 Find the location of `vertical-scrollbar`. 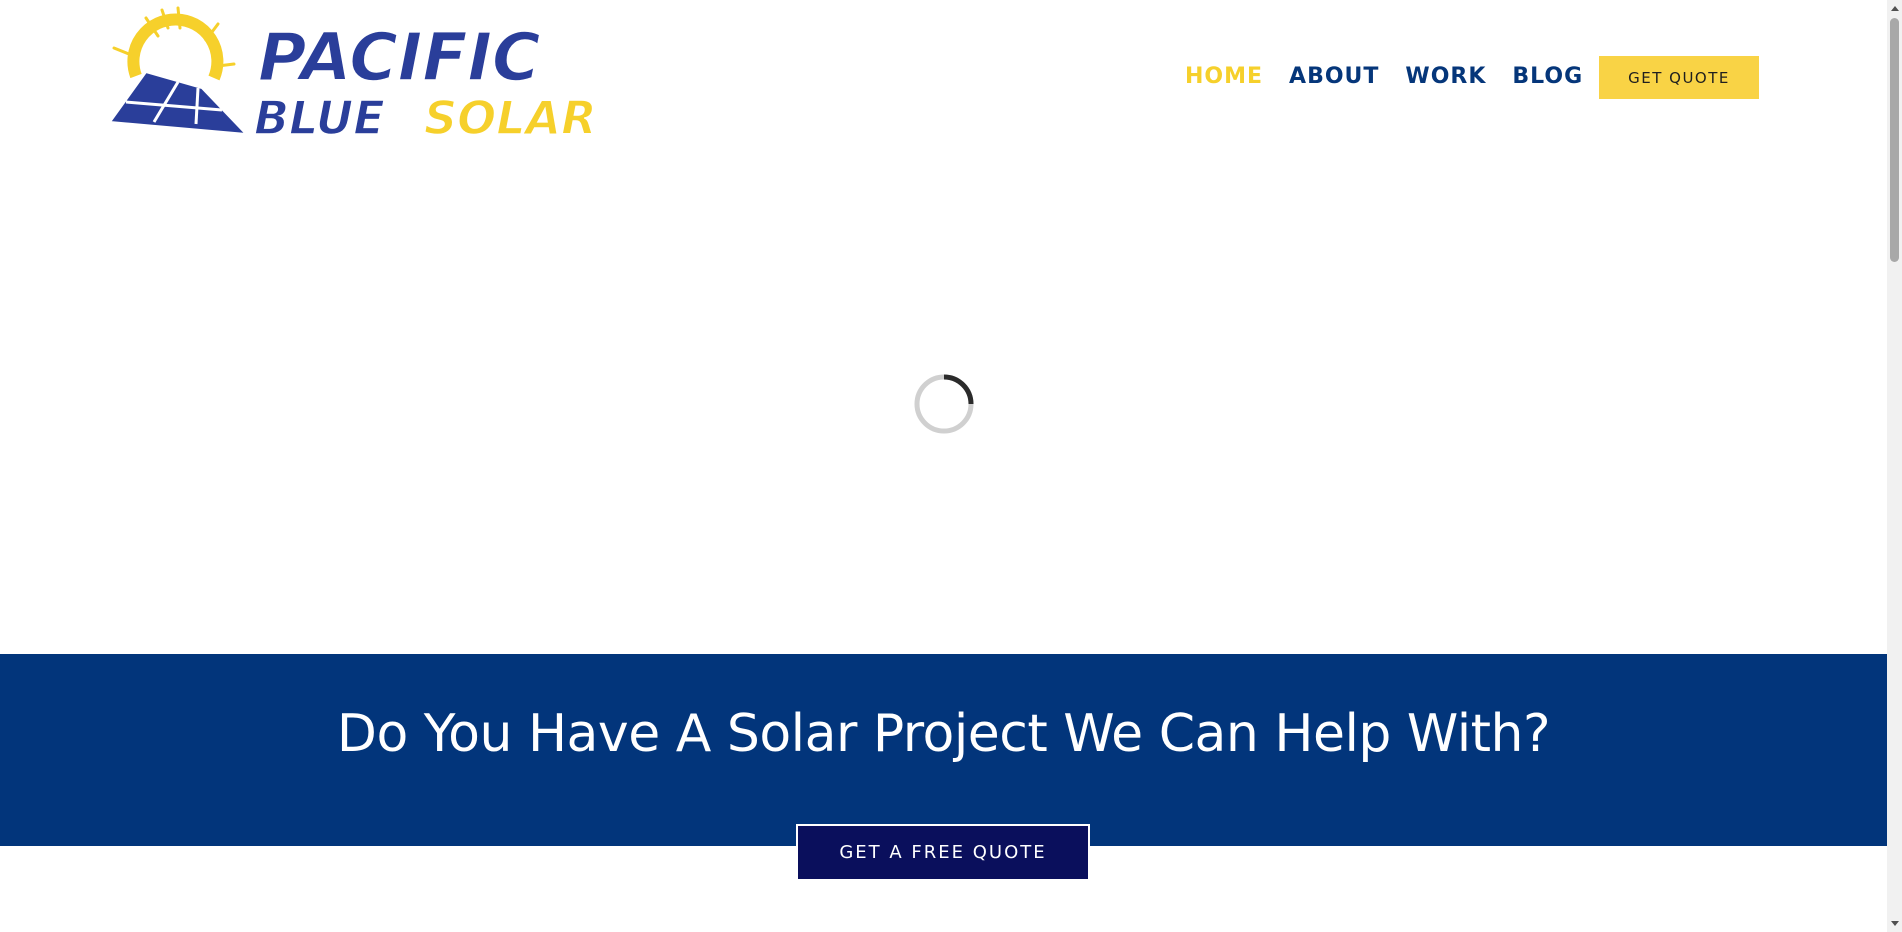

vertical-scrollbar is located at coordinates (1894, 466).